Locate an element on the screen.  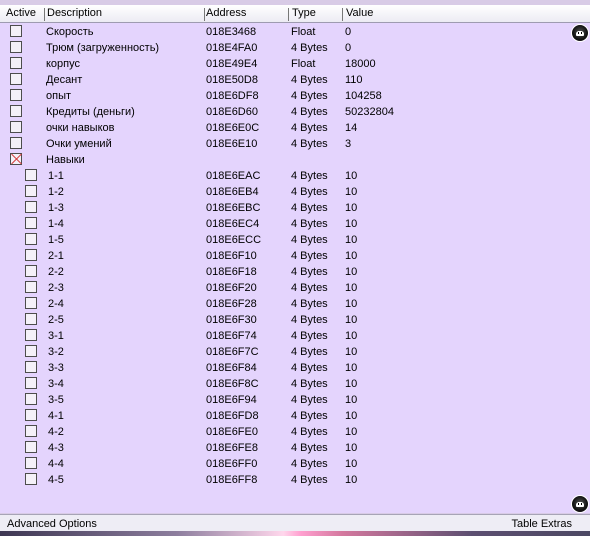
table-row: 1-3 018E6EBC 4 Bytes 10 is located at coordinates (280, 208).